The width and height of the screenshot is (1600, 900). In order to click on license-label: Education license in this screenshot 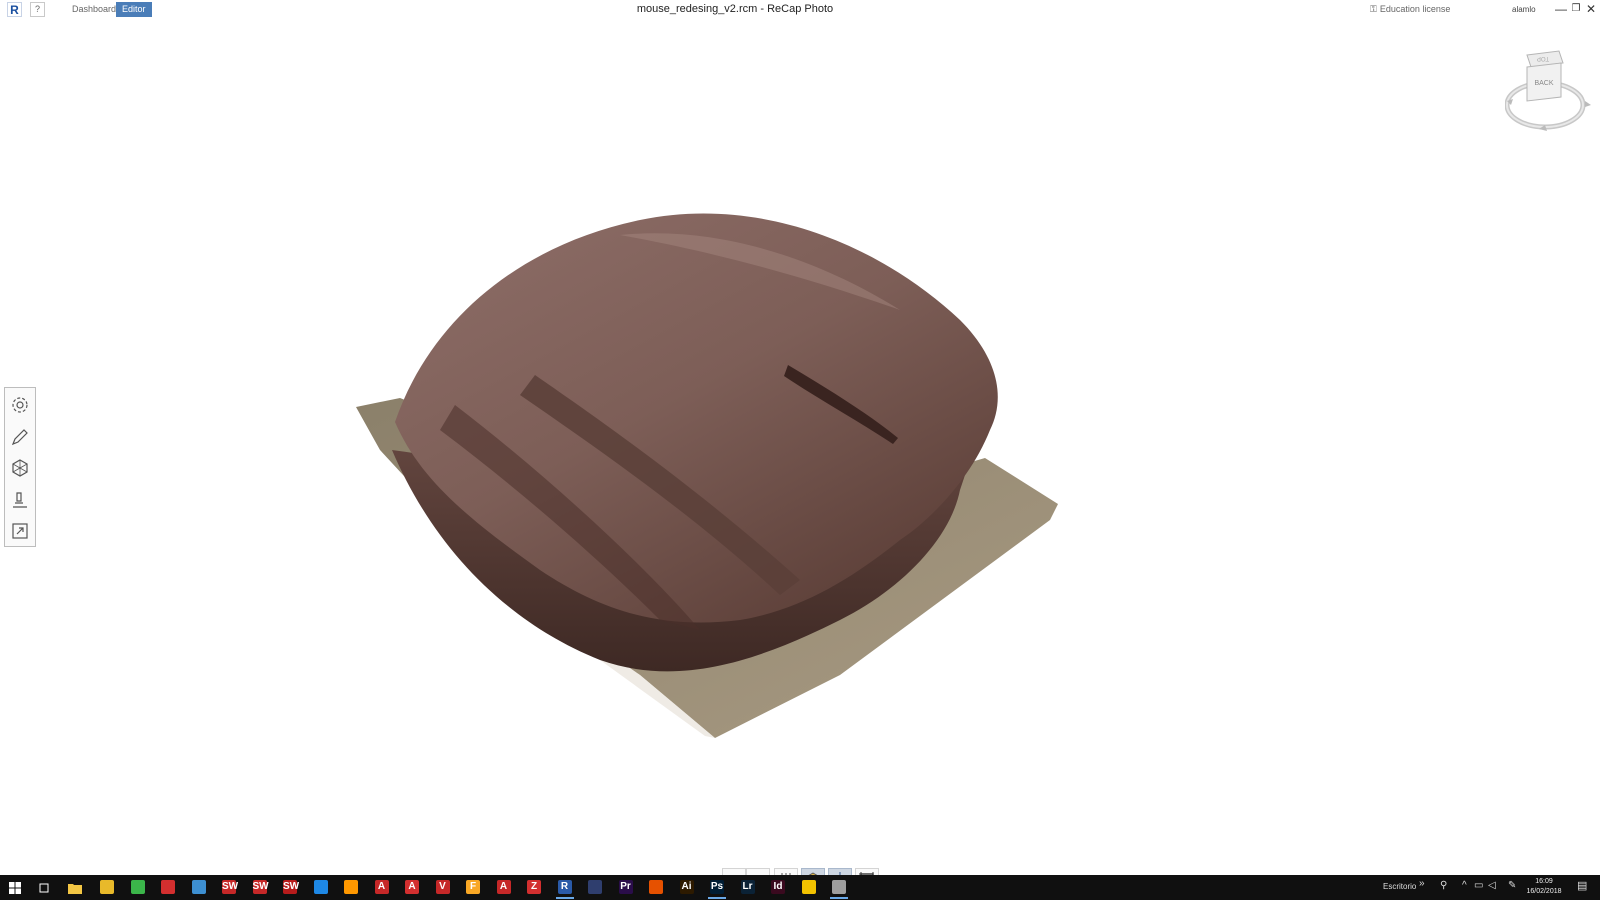, I will do `click(1415, 9)`.